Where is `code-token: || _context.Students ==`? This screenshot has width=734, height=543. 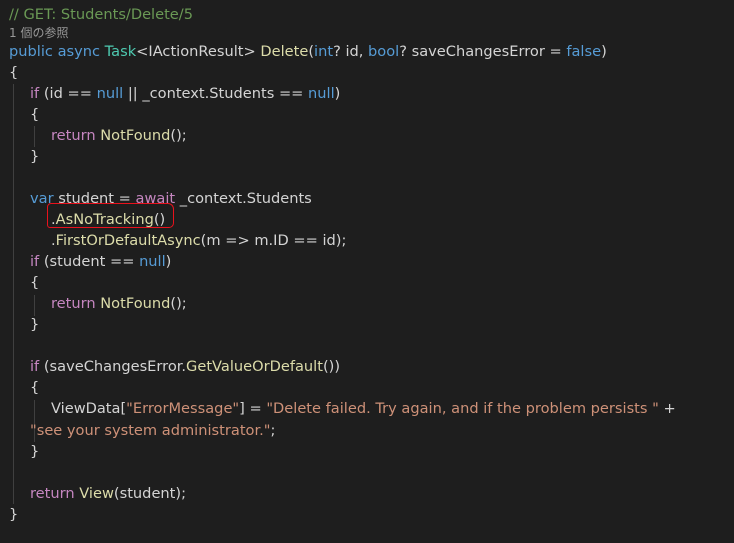
code-token: || _context.Students == is located at coordinates (216, 93).